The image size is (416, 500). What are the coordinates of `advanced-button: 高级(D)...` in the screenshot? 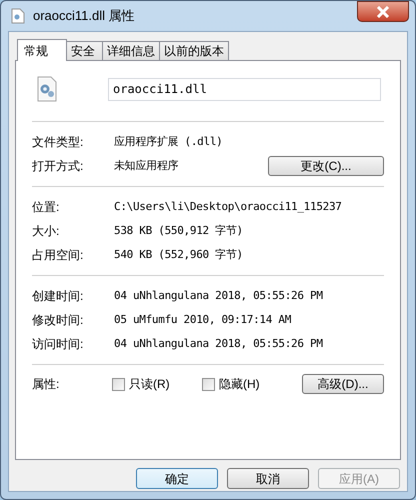 It's located at (343, 384).